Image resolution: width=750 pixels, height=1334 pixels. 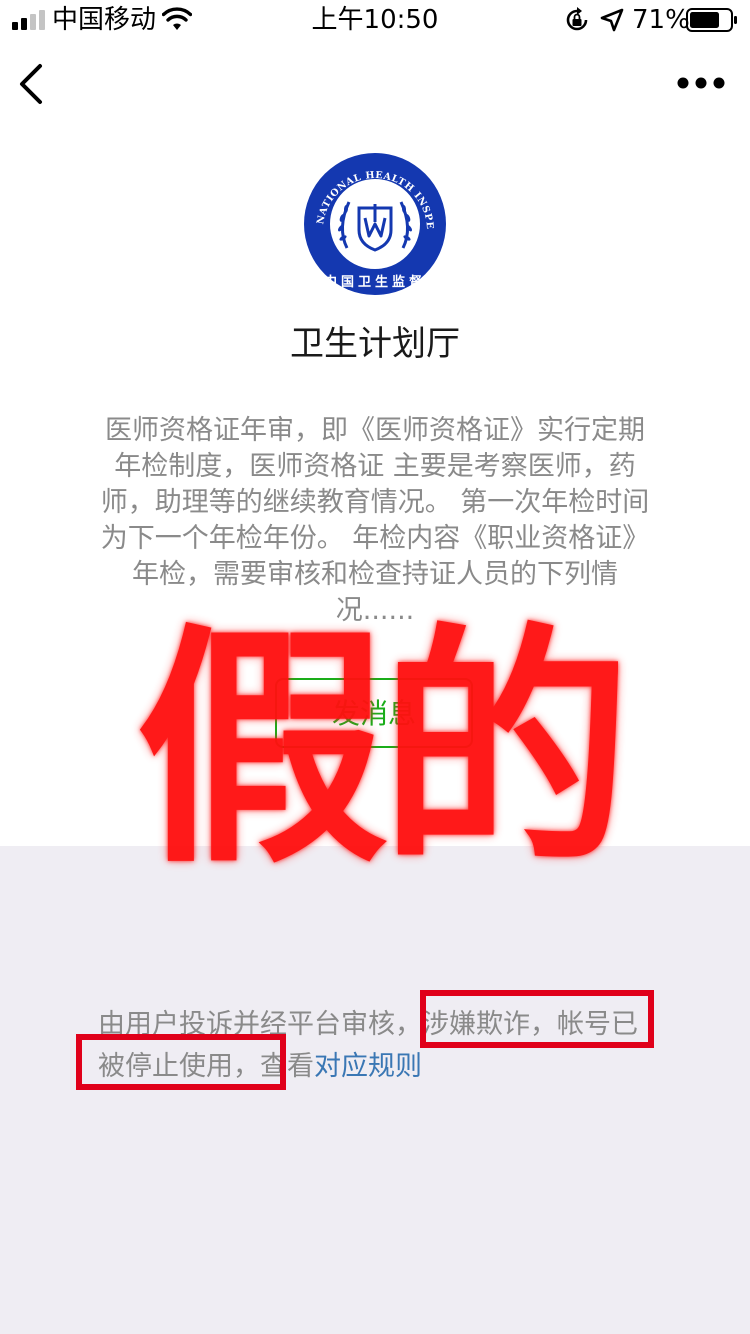 I want to click on account-name: 卫生计划厅, so click(x=375, y=344).